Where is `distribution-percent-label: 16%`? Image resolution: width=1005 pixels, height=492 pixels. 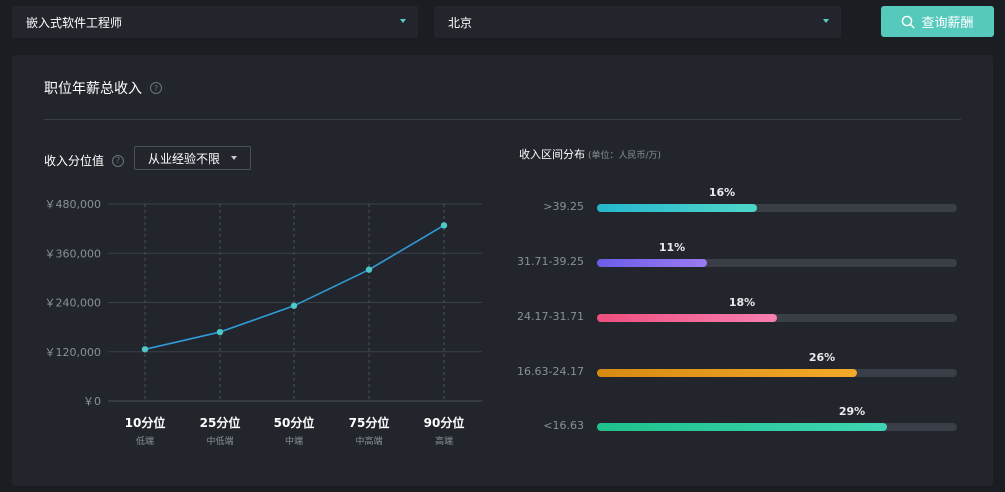
distribution-percent-label: 16% is located at coordinates (722, 192).